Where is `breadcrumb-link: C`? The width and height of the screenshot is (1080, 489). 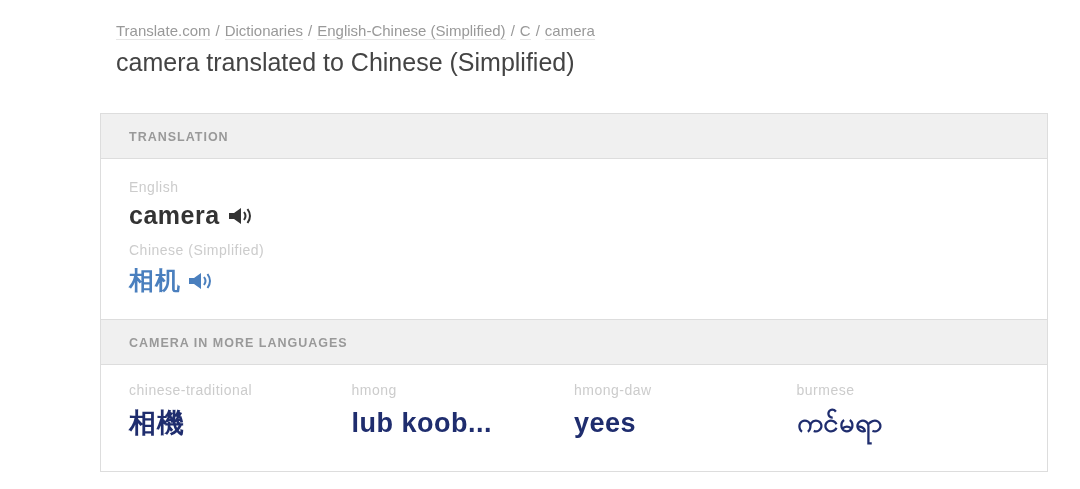 breadcrumb-link: C is located at coordinates (525, 31).